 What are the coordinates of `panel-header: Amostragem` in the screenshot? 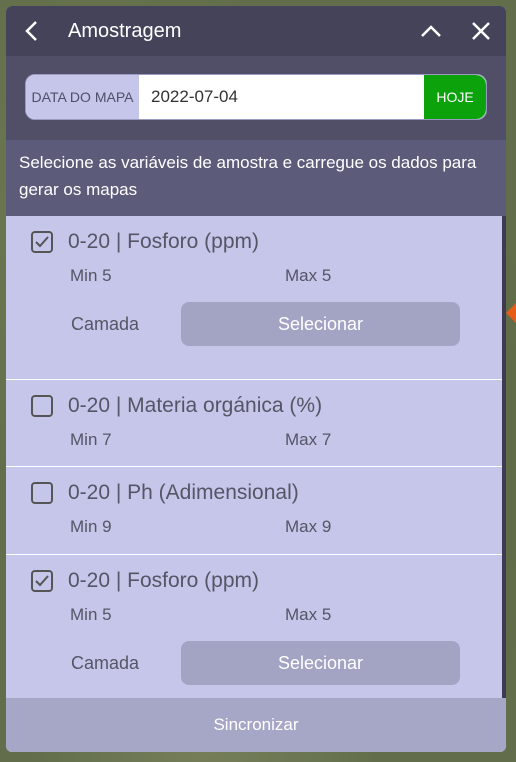 It's located at (256, 31).